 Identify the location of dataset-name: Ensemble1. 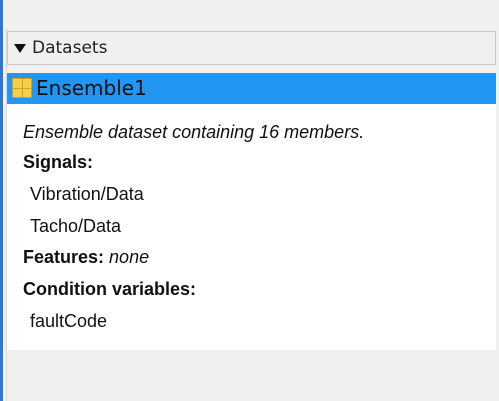
(91, 88).